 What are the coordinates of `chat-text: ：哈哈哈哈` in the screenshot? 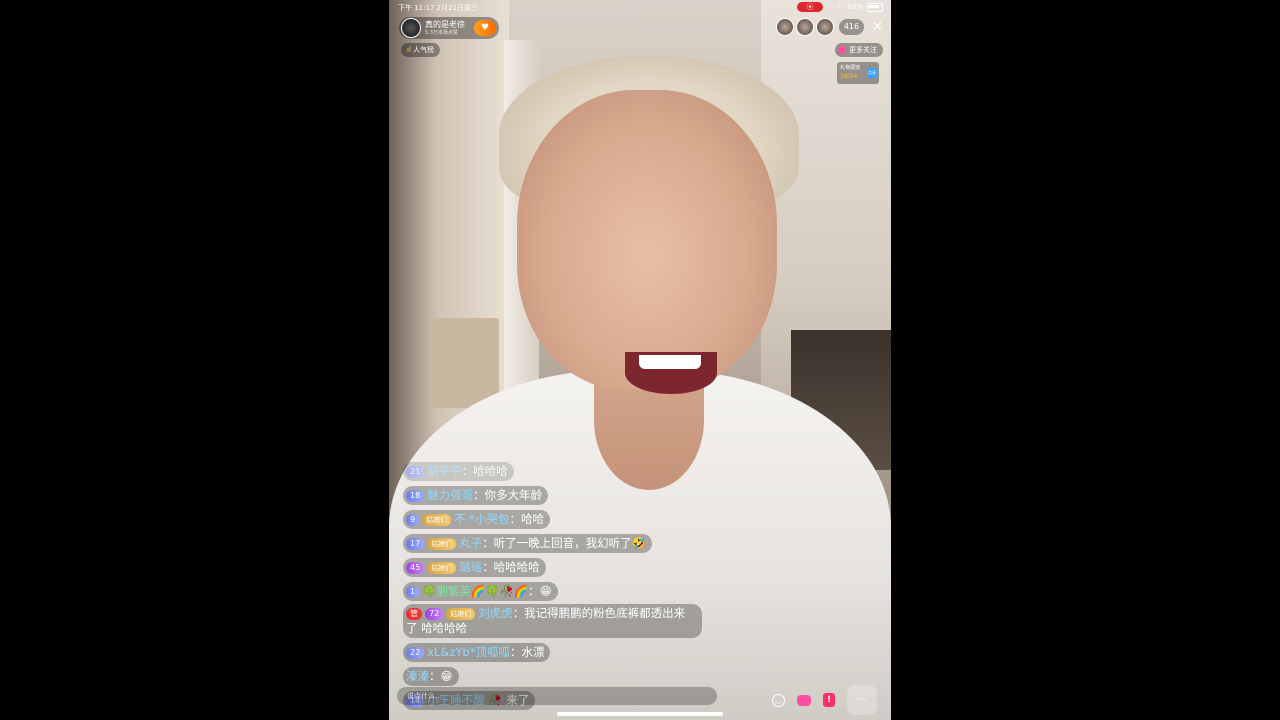 It's located at (511, 567).